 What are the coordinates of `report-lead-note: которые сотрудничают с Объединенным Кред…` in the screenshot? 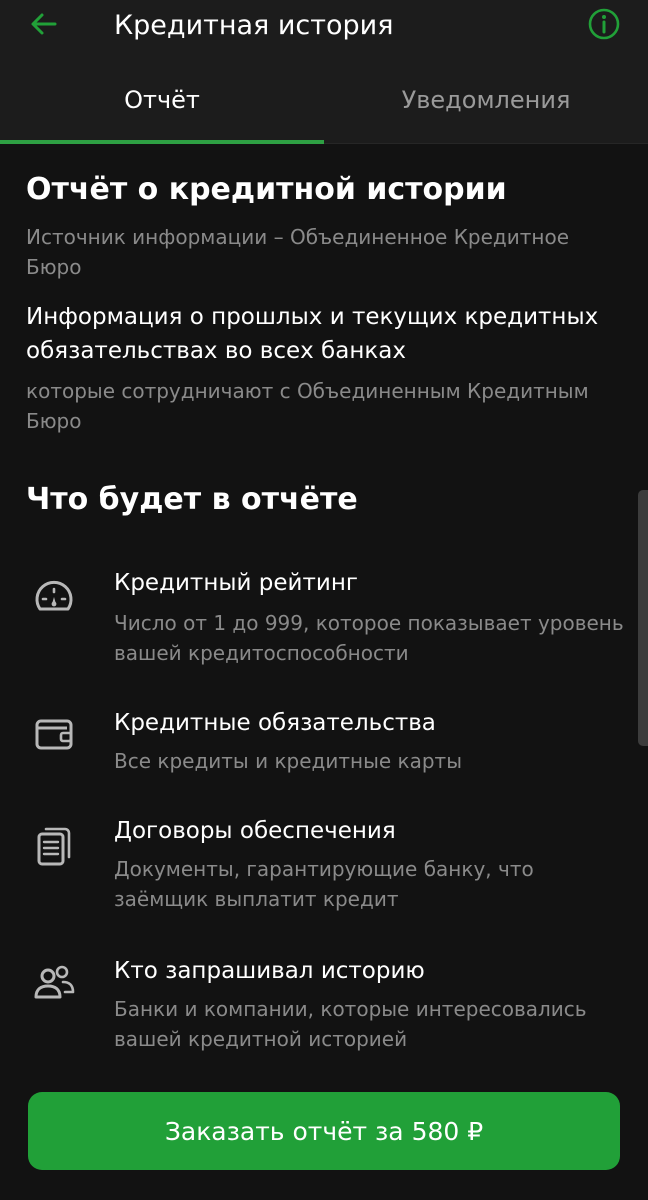 It's located at (307, 406).